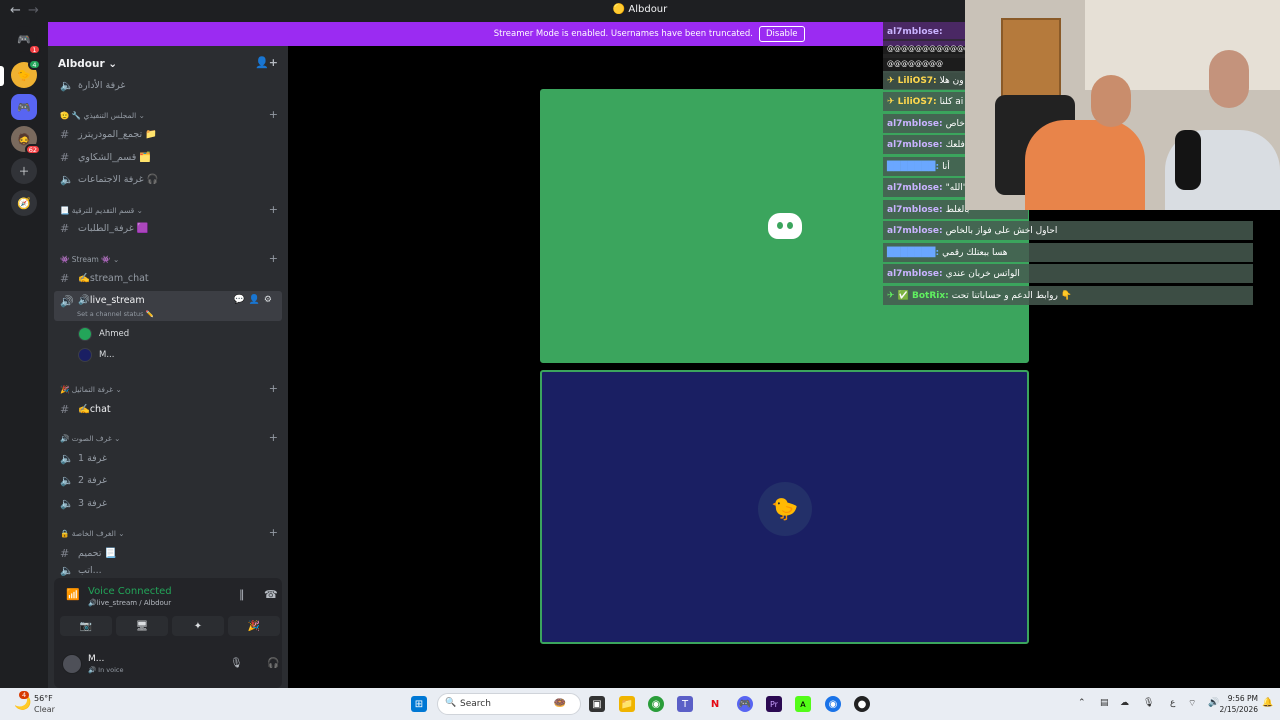 This screenshot has width=1280, height=720. What do you see at coordinates (92, 533) in the screenshot?
I see `category-label: 🔒 الغرف الخاصة ⌄` at bounding box center [92, 533].